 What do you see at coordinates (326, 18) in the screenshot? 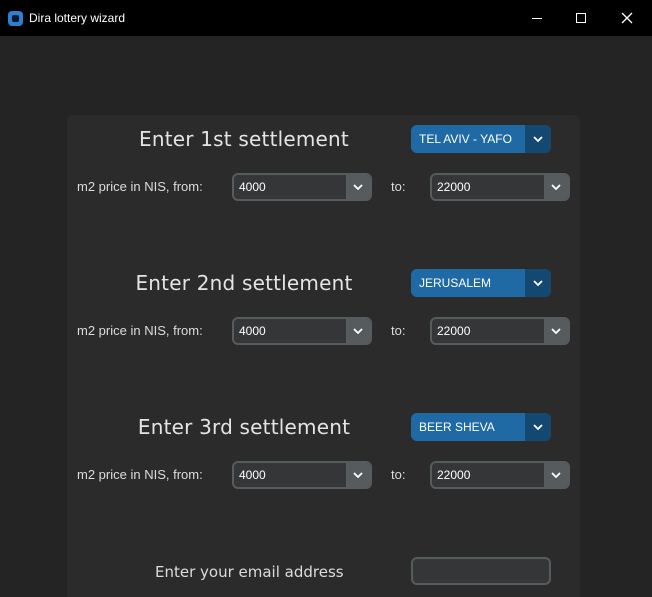
I see `title-bar: Dira lottery wizard` at bounding box center [326, 18].